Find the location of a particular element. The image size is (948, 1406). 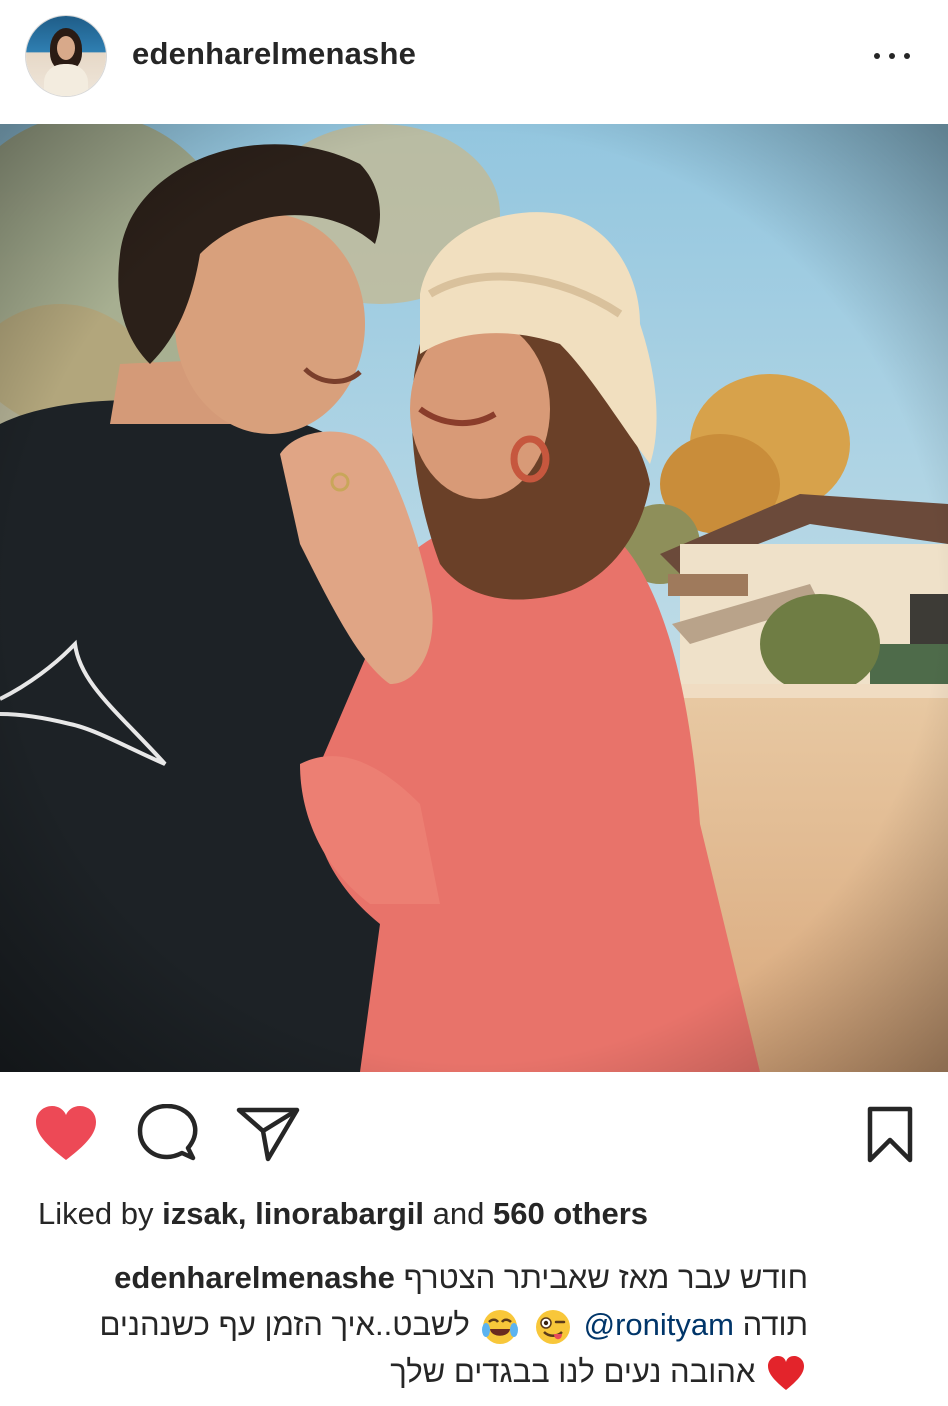

liked-by-user1: izsak, is located at coordinates (204, 1213).